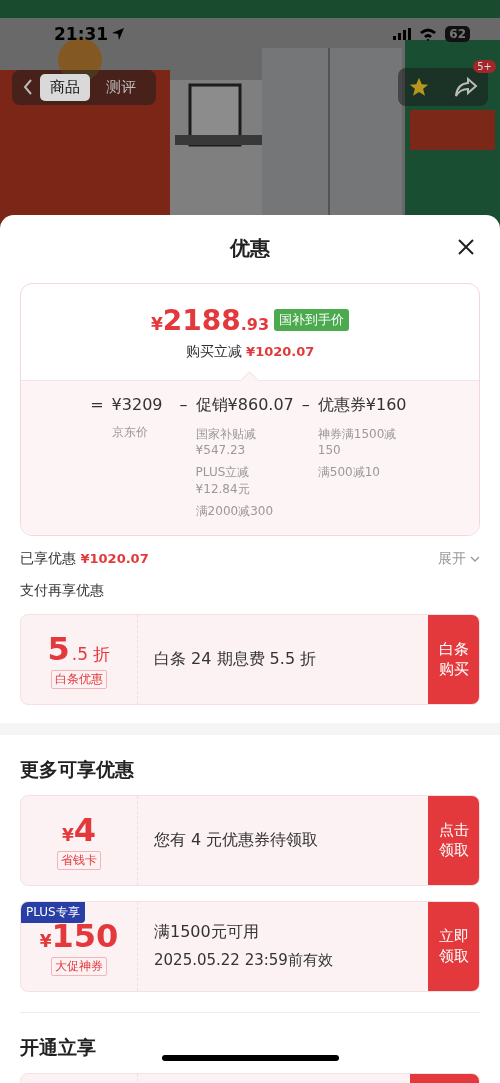 The width and height of the screenshot is (500, 1083). What do you see at coordinates (312, 320) in the screenshot?
I see `price-tag: 国补到手价` at bounding box center [312, 320].